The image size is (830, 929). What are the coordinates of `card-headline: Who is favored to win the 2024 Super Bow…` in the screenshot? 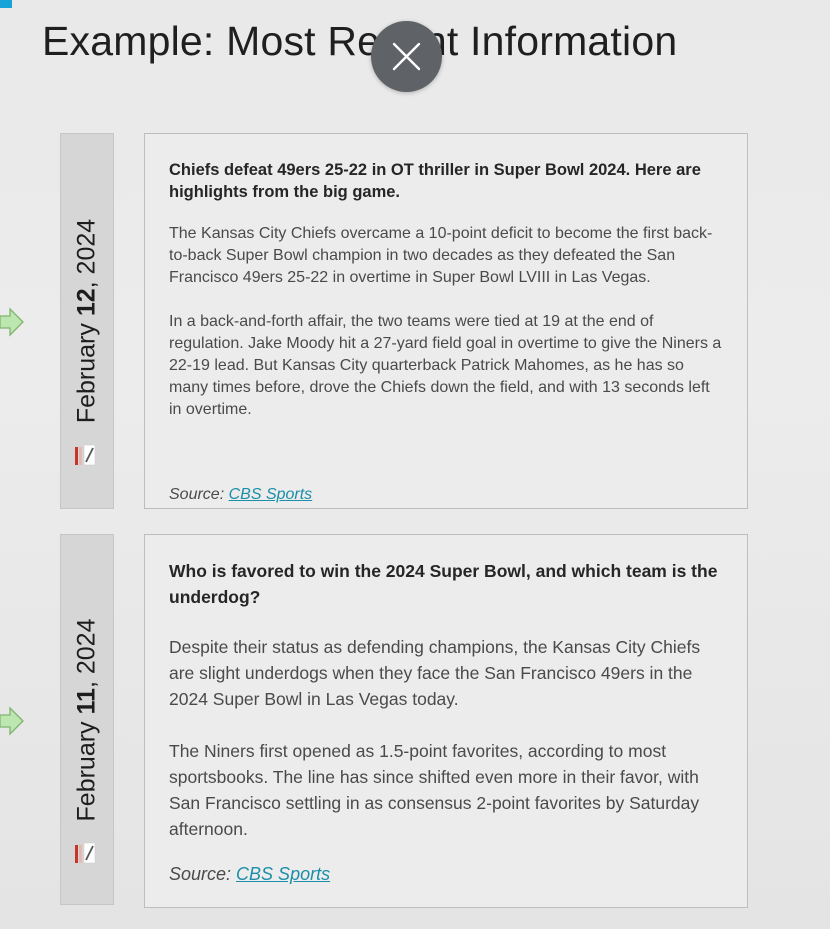 It's located at (443, 584).